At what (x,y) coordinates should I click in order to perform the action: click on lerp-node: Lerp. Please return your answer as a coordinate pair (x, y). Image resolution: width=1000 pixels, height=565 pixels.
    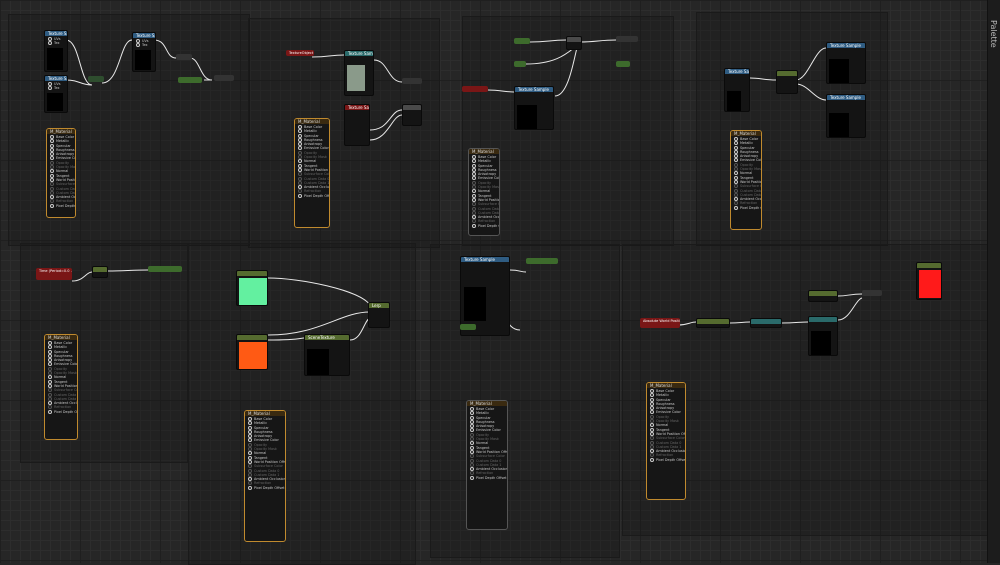
    Looking at the image, I should click on (379, 315).